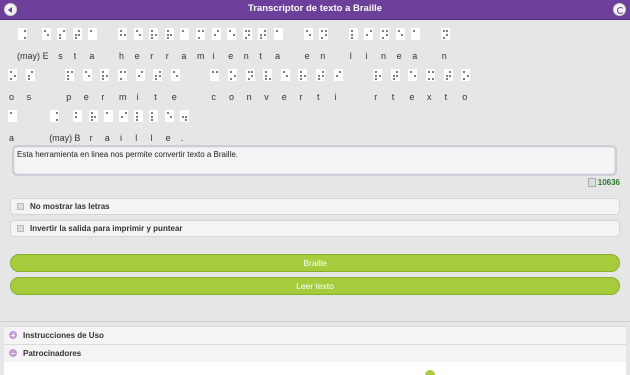 This screenshot has height=375, width=630. Describe the element at coordinates (47, 44) in the screenshot. I see `braille-cell: E` at that location.